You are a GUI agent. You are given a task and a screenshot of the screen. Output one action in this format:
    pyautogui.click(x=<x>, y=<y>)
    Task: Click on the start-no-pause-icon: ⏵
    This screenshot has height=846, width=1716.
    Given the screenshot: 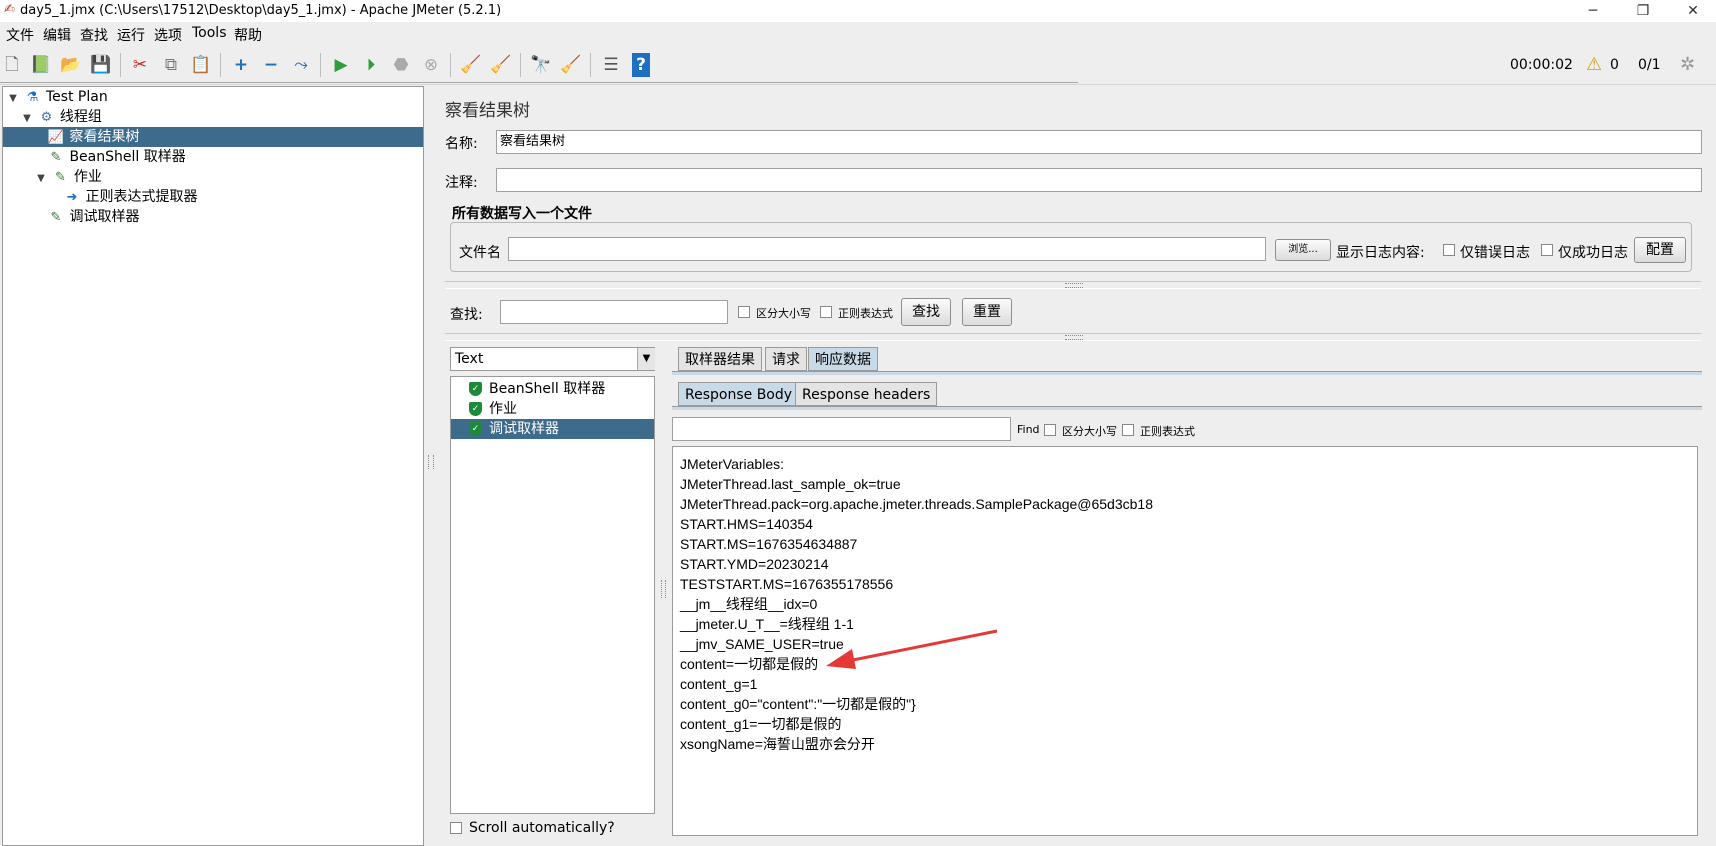 What is the action you would take?
    pyautogui.click(x=371, y=65)
    